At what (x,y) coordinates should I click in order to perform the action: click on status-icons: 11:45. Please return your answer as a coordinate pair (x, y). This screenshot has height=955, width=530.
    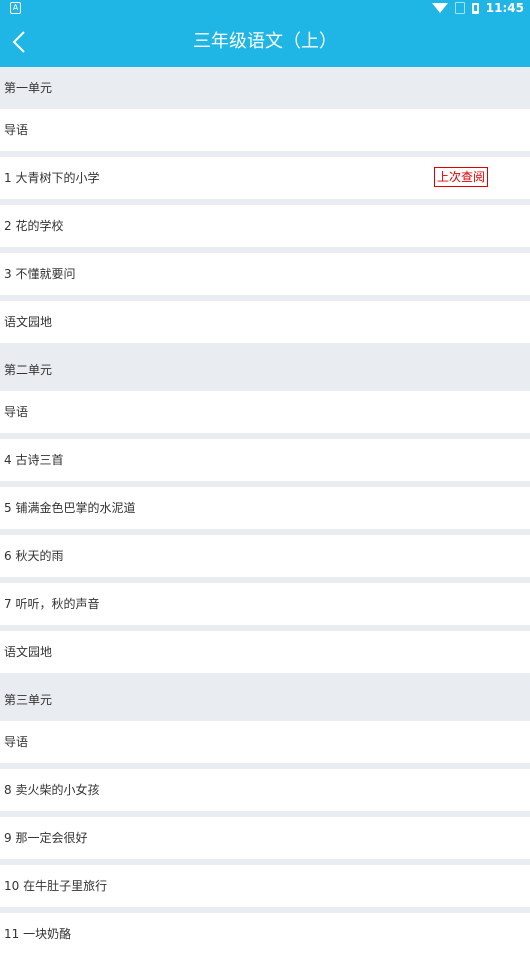
    Looking at the image, I should click on (477, 8).